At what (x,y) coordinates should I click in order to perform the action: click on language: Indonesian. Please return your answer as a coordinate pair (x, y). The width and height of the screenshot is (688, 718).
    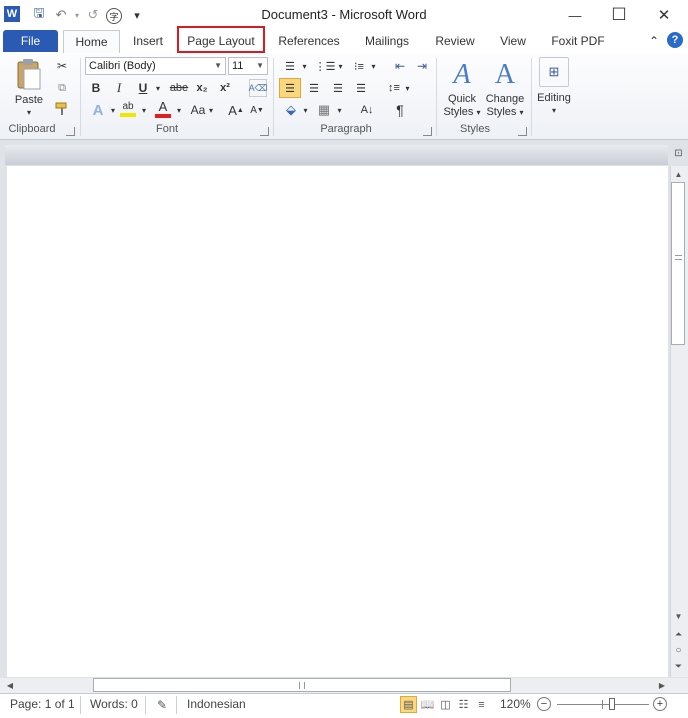
    Looking at the image, I should click on (216, 704).